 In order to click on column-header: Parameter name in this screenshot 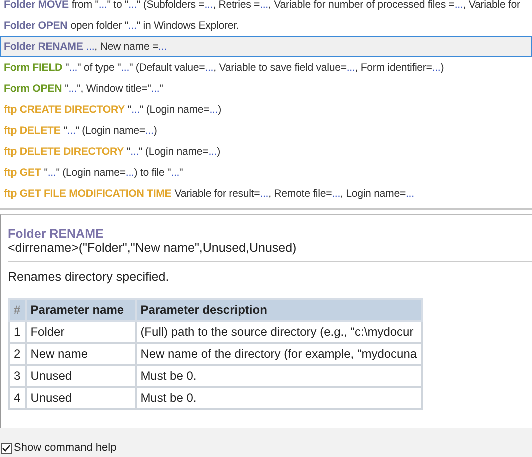, I will do `click(81, 310)`.